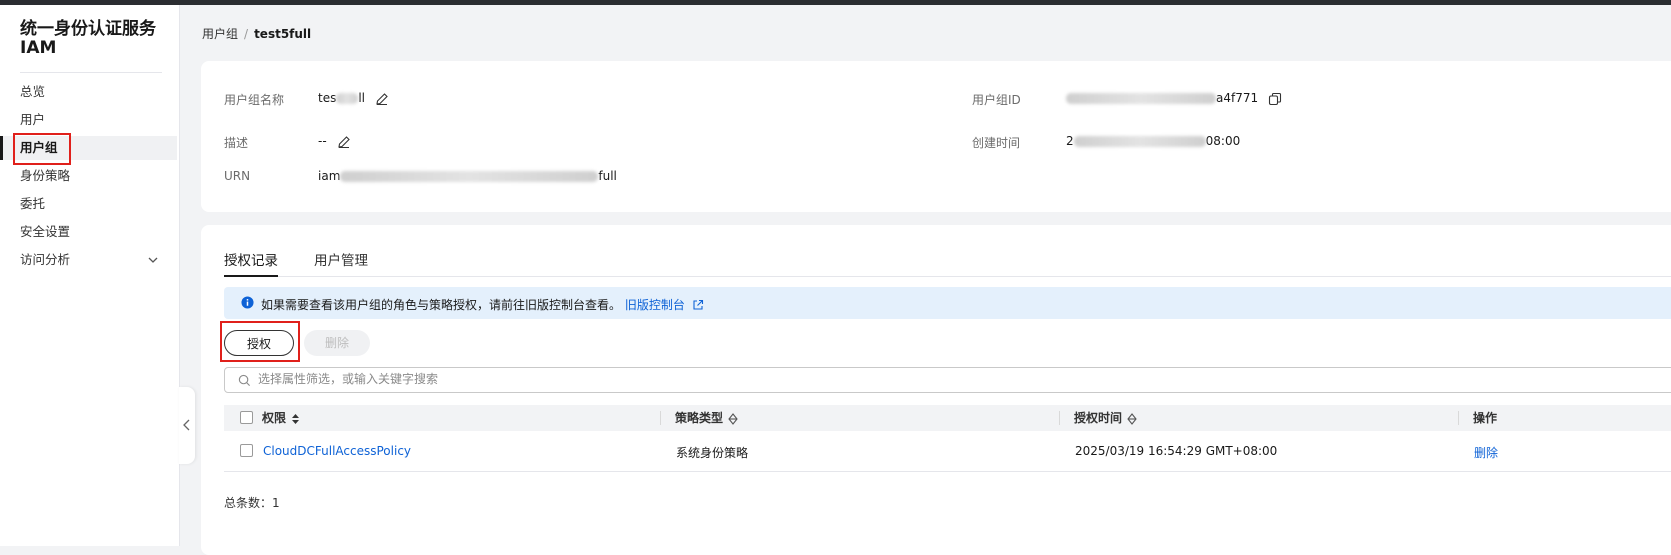 This screenshot has width=1671, height=555. I want to click on search-icon, so click(244, 380).